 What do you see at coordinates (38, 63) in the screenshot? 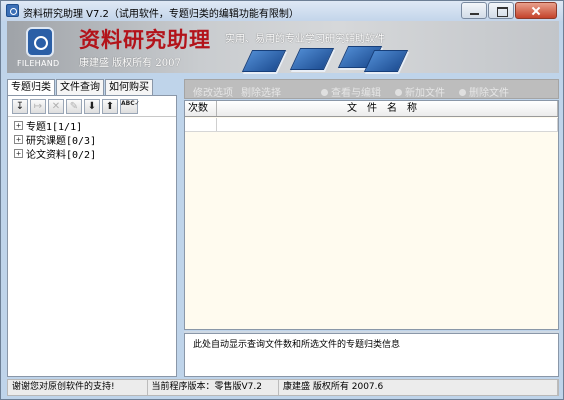
I see `logo-text: FILEHAND` at bounding box center [38, 63].